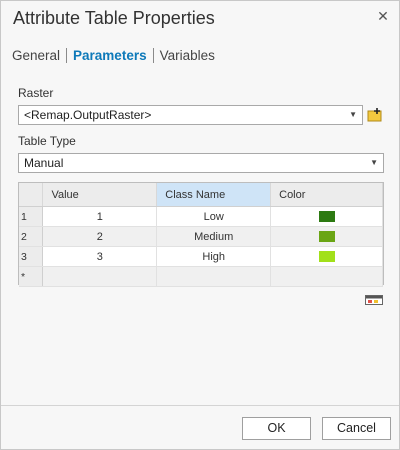 This screenshot has width=400, height=450. Describe the element at coordinates (100, 236) in the screenshot. I see `value-cell: 2` at that location.